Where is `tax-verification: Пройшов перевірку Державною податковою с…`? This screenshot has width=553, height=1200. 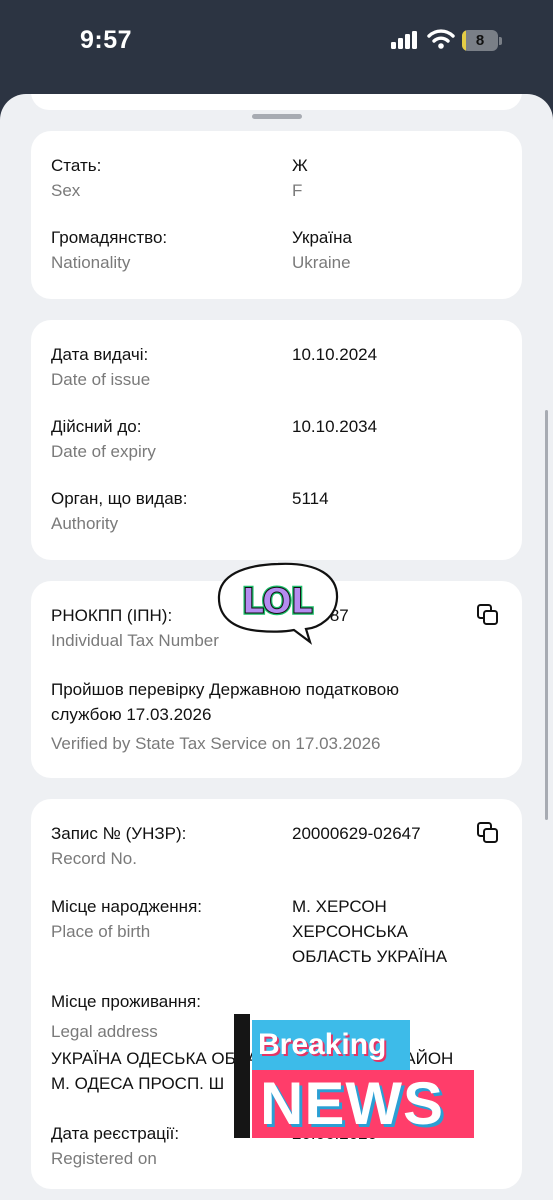
tax-verification: Пройшов перевірку Державною податковою с… is located at coordinates (225, 716).